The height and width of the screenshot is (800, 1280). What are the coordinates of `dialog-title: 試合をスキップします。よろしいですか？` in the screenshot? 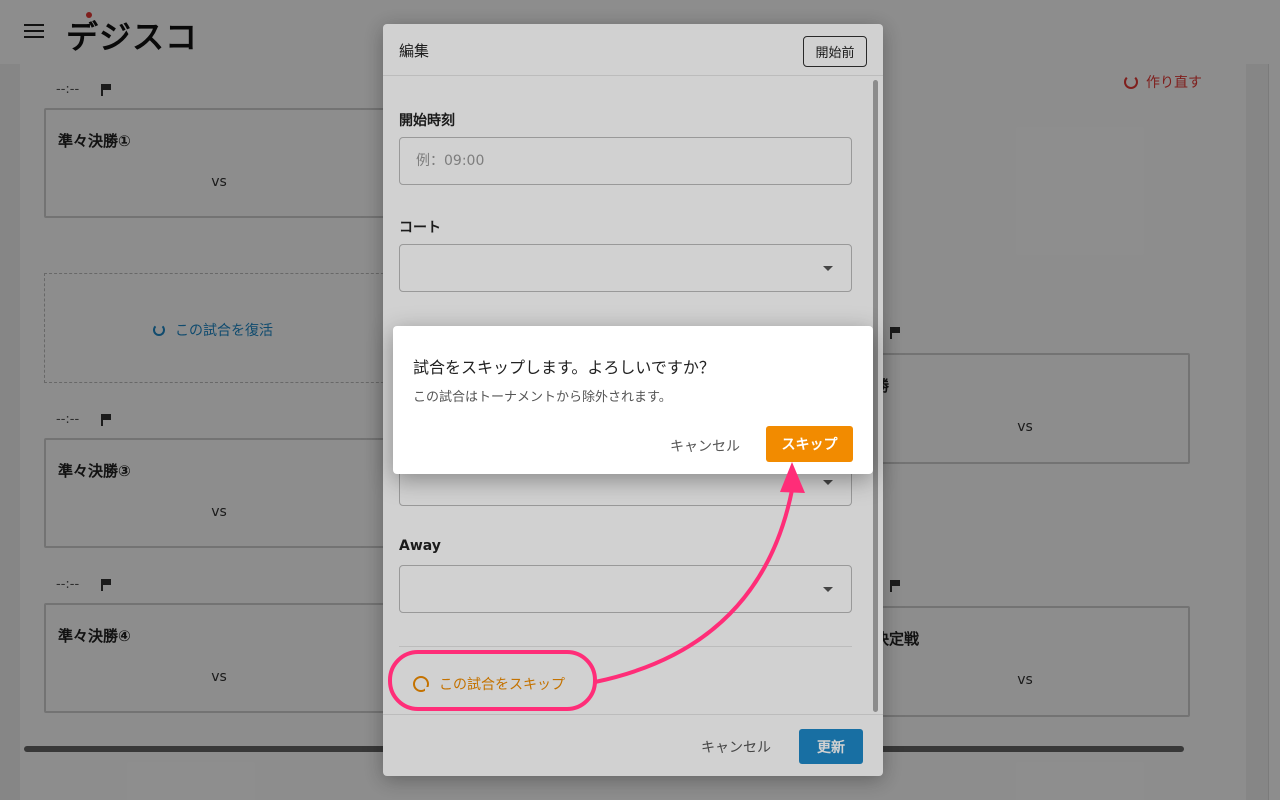 It's located at (564, 367).